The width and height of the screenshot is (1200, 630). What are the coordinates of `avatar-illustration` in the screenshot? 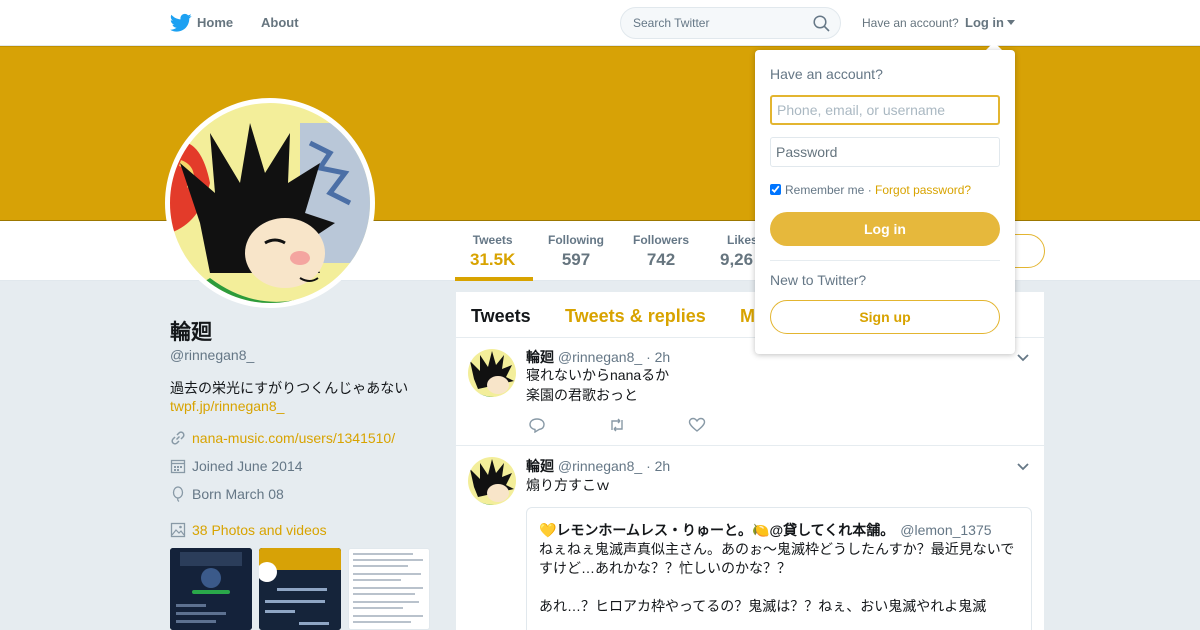 It's located at (270, 203).